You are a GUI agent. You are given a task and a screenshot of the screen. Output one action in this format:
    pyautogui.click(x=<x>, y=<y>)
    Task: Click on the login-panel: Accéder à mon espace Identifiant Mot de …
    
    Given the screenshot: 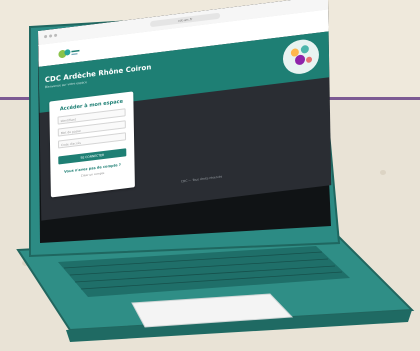 What is the action you would take?
    pyautogui.click(x=92, y=144)
    